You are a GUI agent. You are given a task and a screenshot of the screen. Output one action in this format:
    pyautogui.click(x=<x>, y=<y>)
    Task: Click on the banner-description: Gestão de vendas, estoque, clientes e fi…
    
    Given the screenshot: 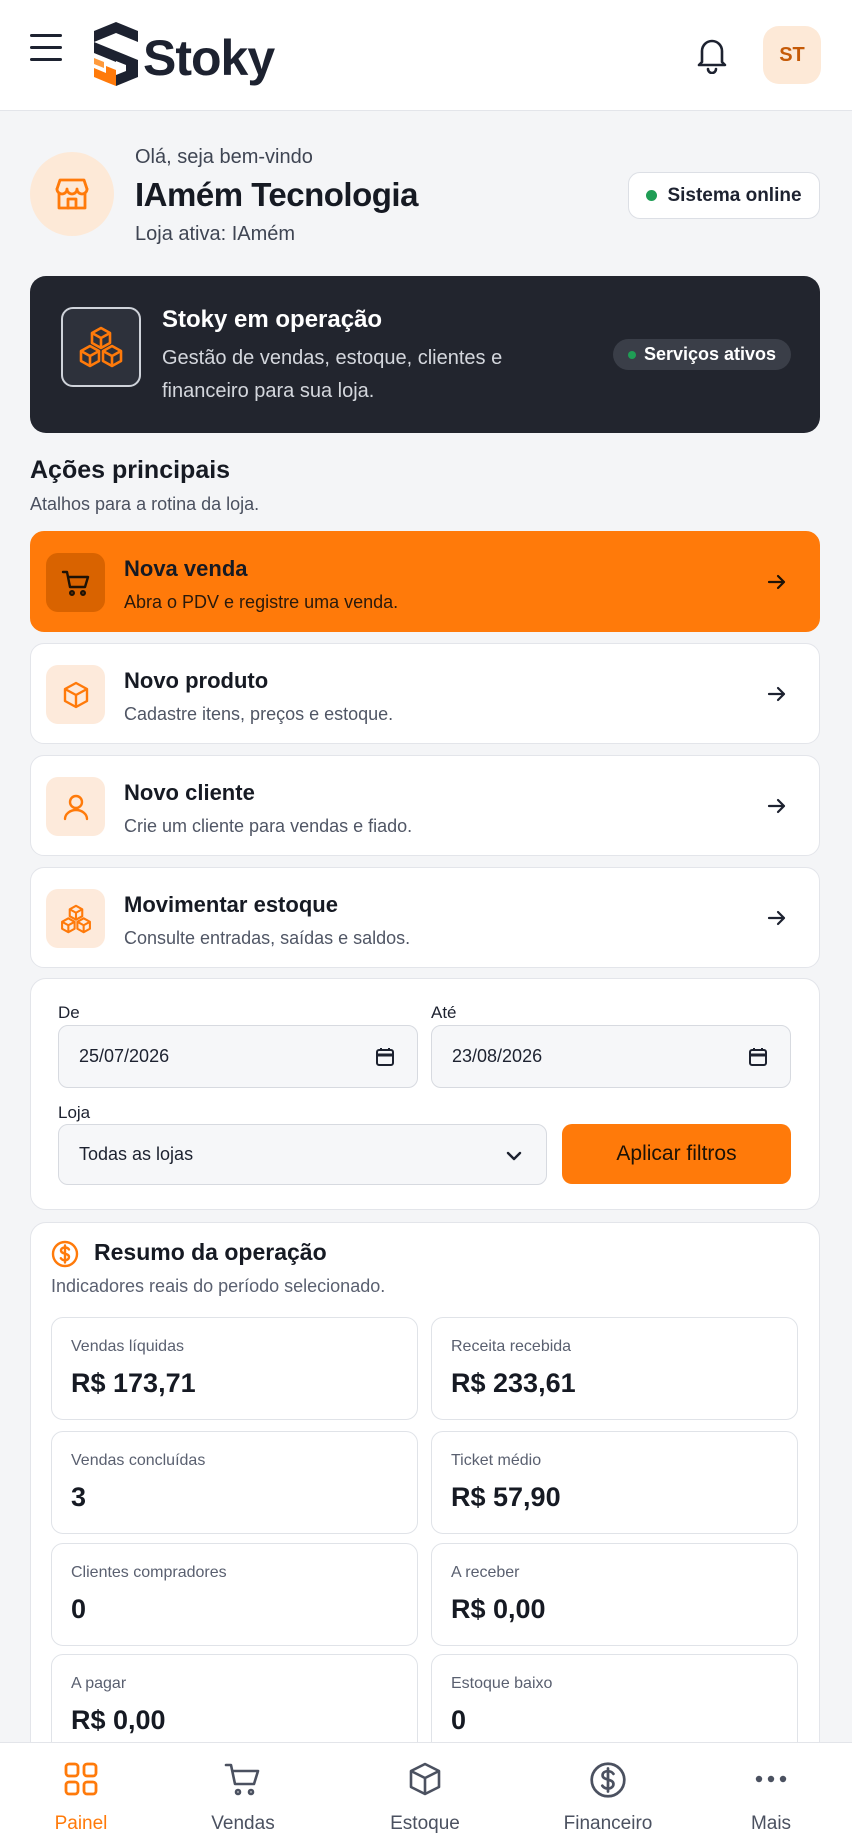 What is the action you would take?
    pyautogui.click(x=332, y=374)
    